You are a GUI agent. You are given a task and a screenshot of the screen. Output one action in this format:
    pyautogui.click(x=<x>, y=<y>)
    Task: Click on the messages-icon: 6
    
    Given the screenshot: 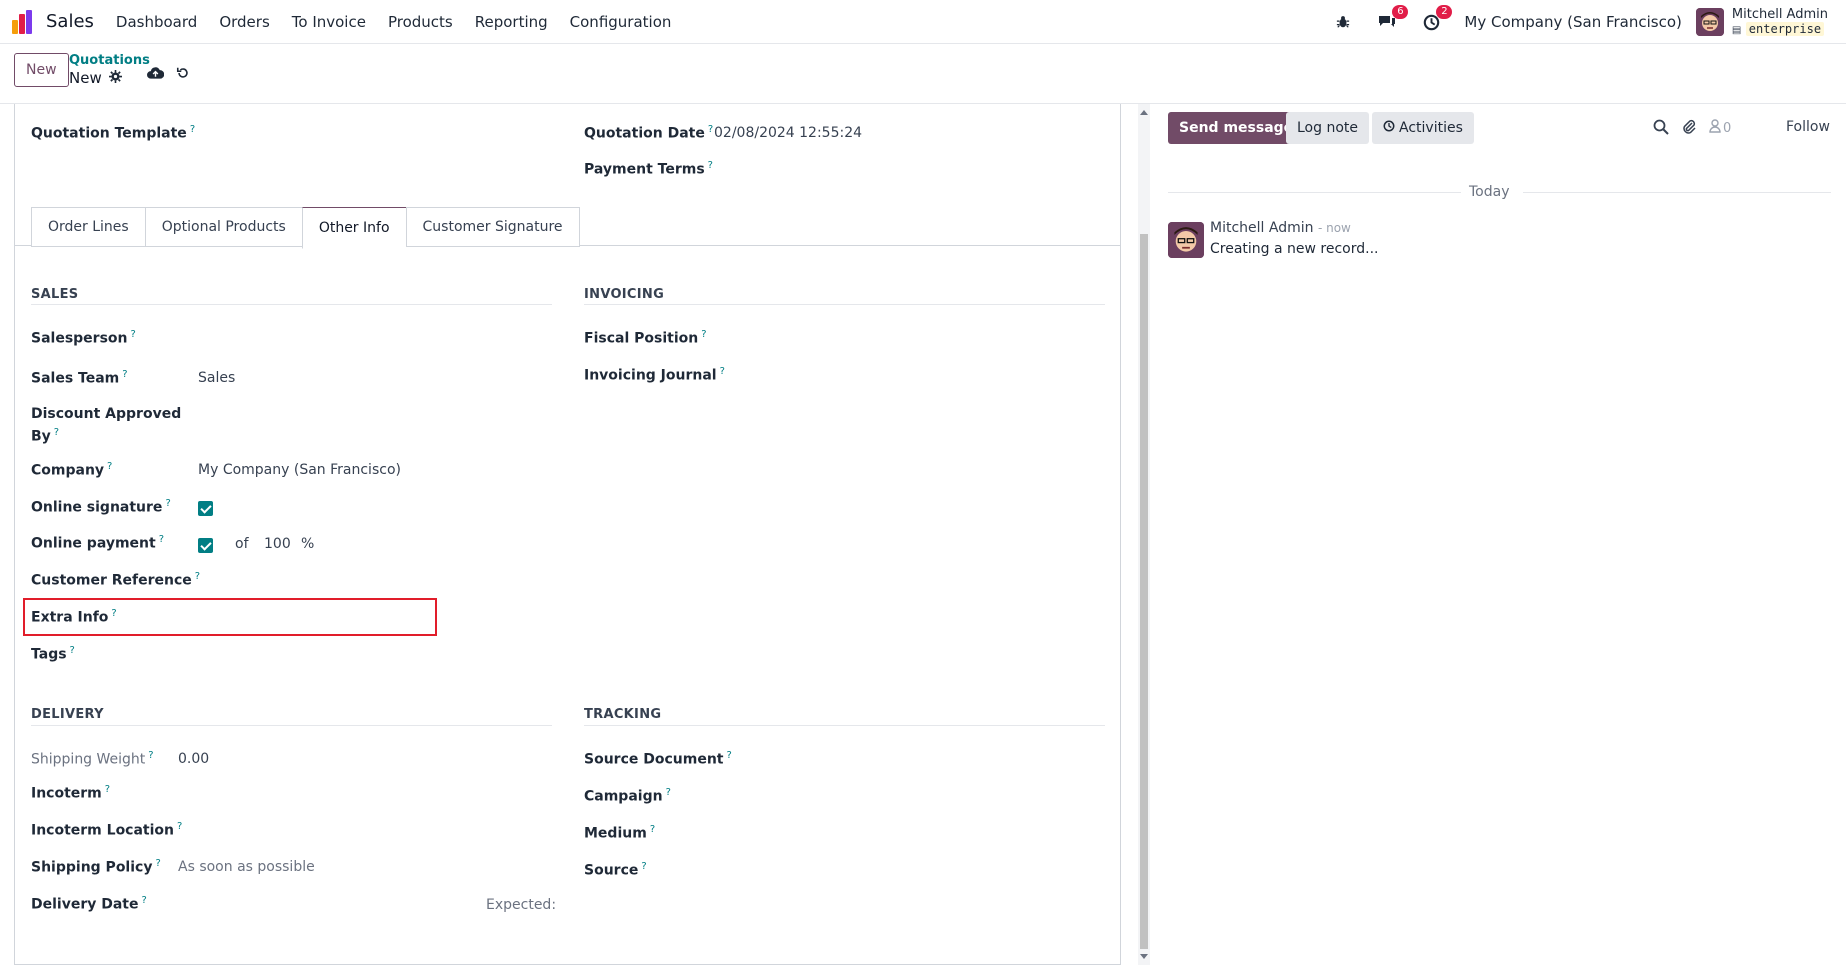 What is the action you would take?
    pyautogui.click(x=1392, y=19)
    